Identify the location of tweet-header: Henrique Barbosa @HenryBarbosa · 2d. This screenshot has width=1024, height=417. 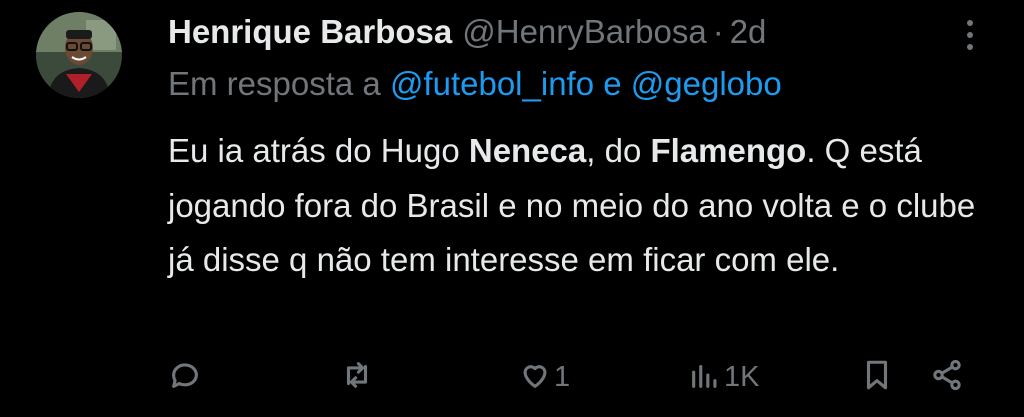
(467, 32).